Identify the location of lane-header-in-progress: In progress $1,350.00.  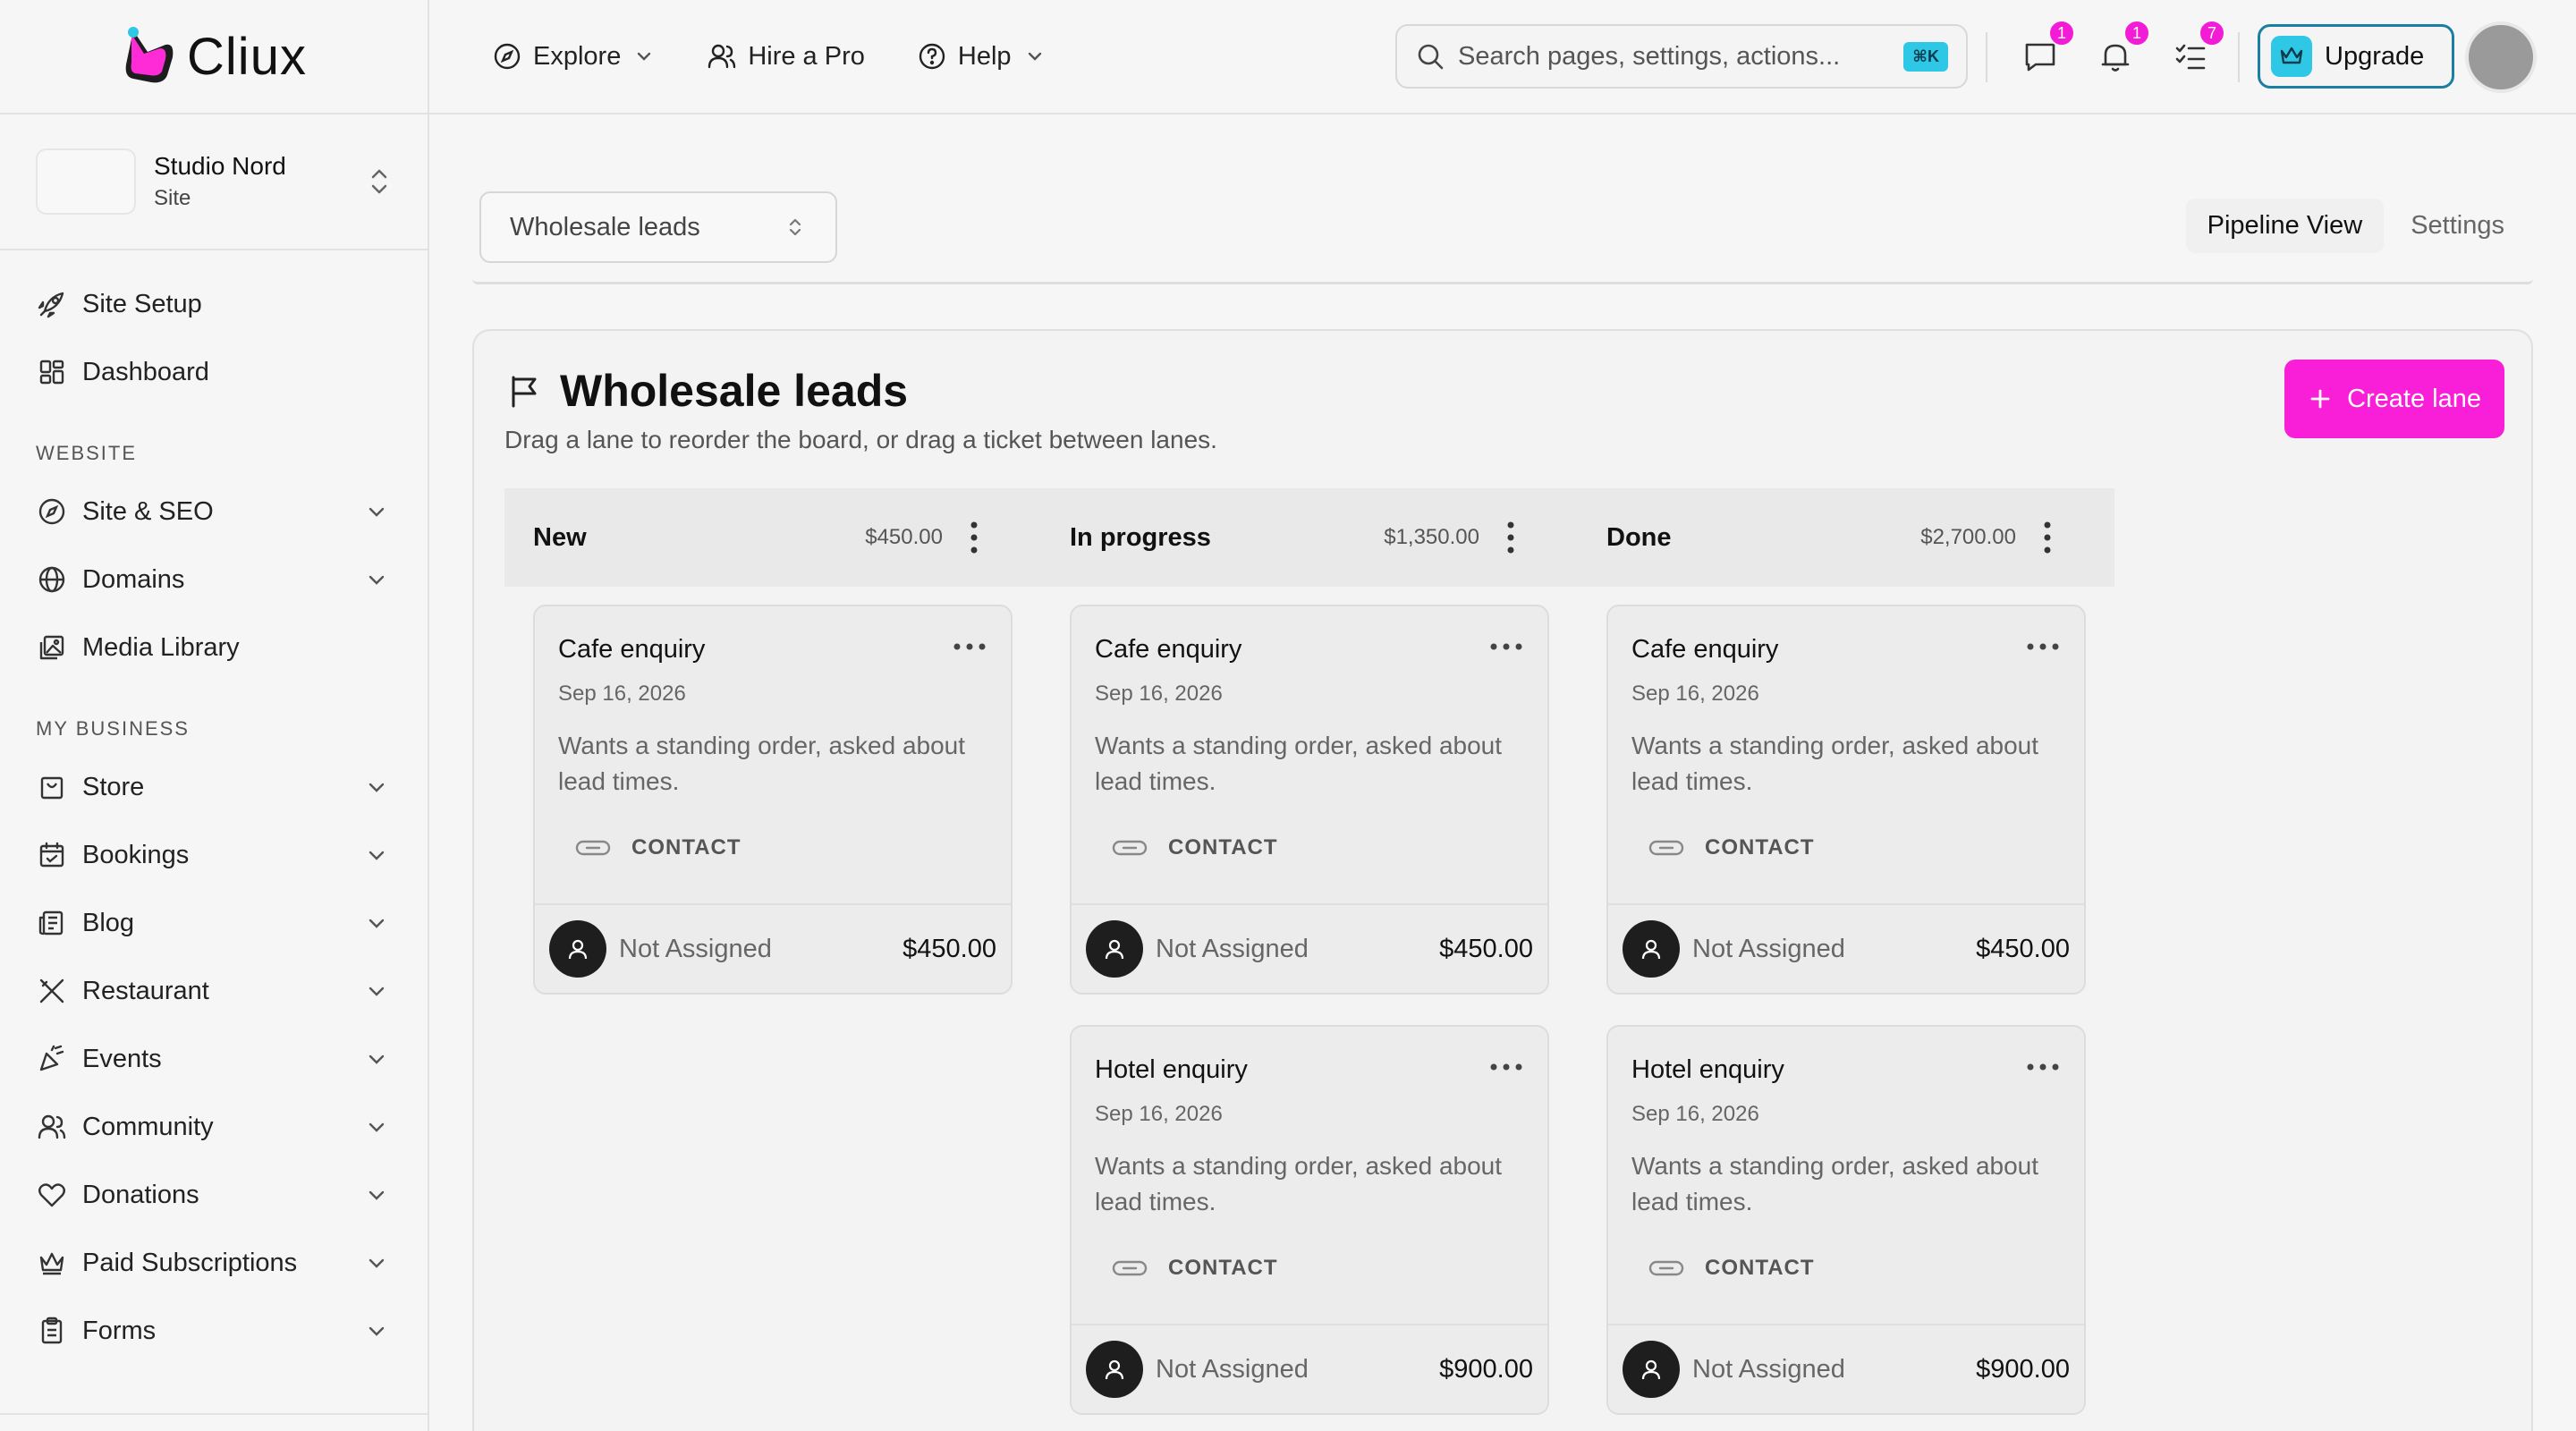
(1291, 538).